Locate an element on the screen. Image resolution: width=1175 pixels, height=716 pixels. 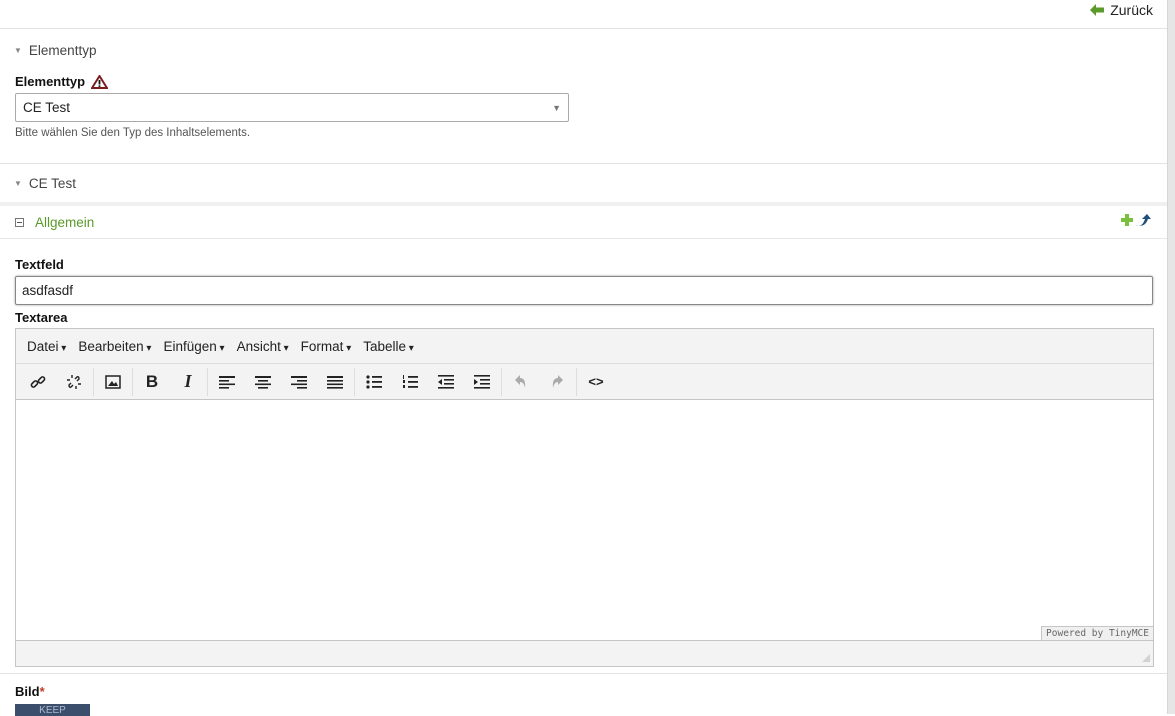
unlink-button is located at coordinates (74, 382).